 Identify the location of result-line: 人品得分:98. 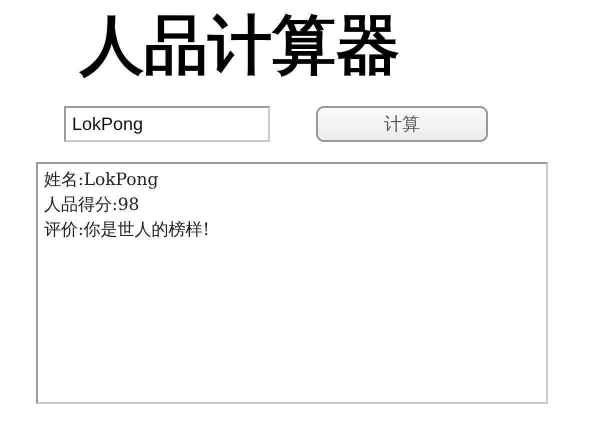
(92, 205).